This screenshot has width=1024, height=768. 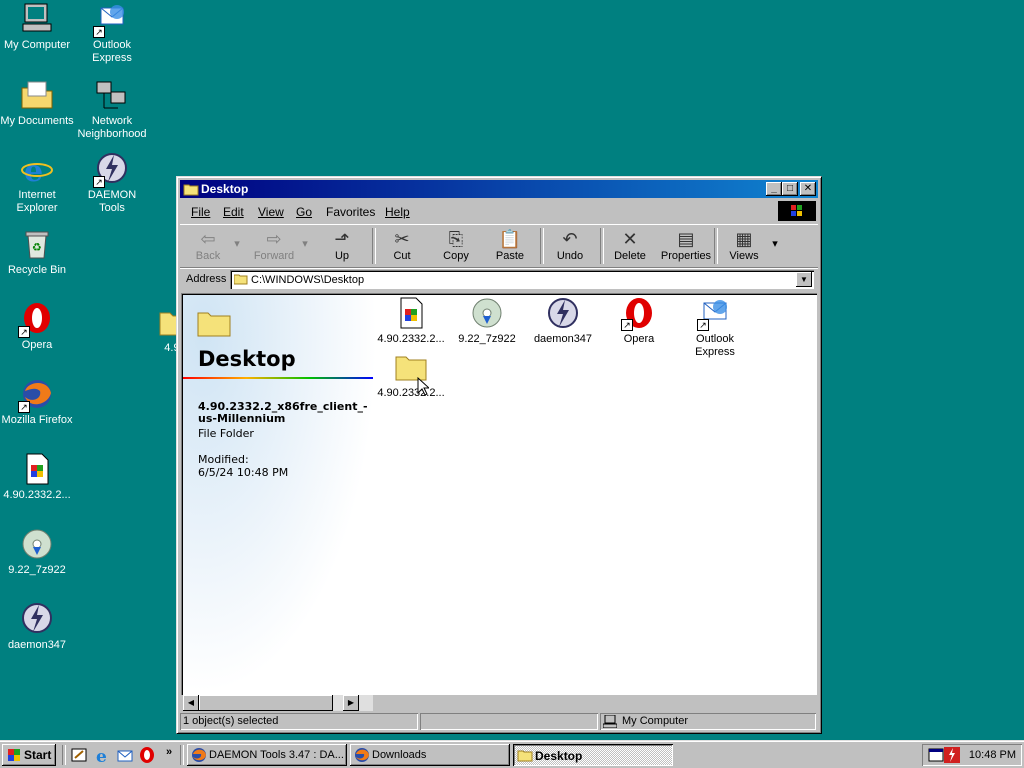 What do you see at coordinates (510, 239) in the screenshot?
I see `paste-icon: 📋` at bounding box center [510, 239].